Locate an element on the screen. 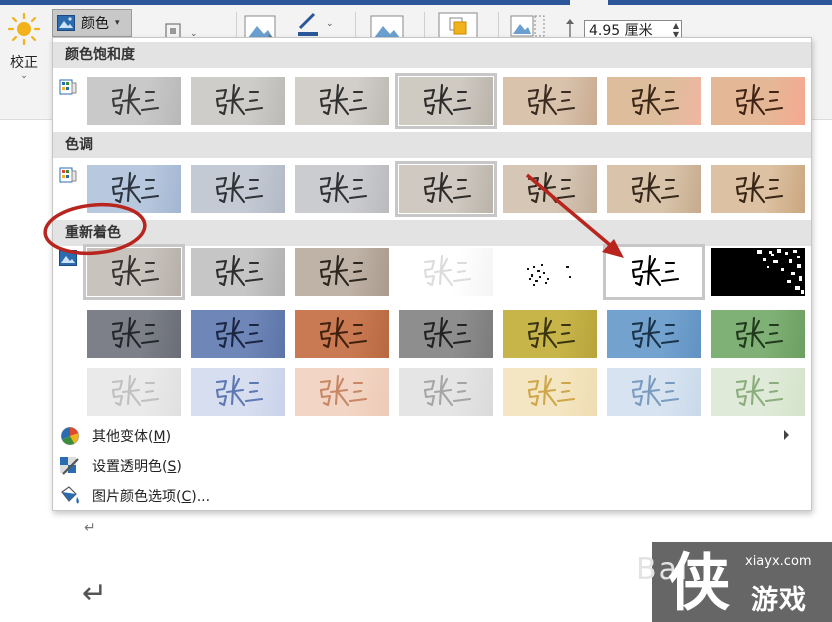  section-header: 颜色饱和度 is located at coordinates (432, 55).